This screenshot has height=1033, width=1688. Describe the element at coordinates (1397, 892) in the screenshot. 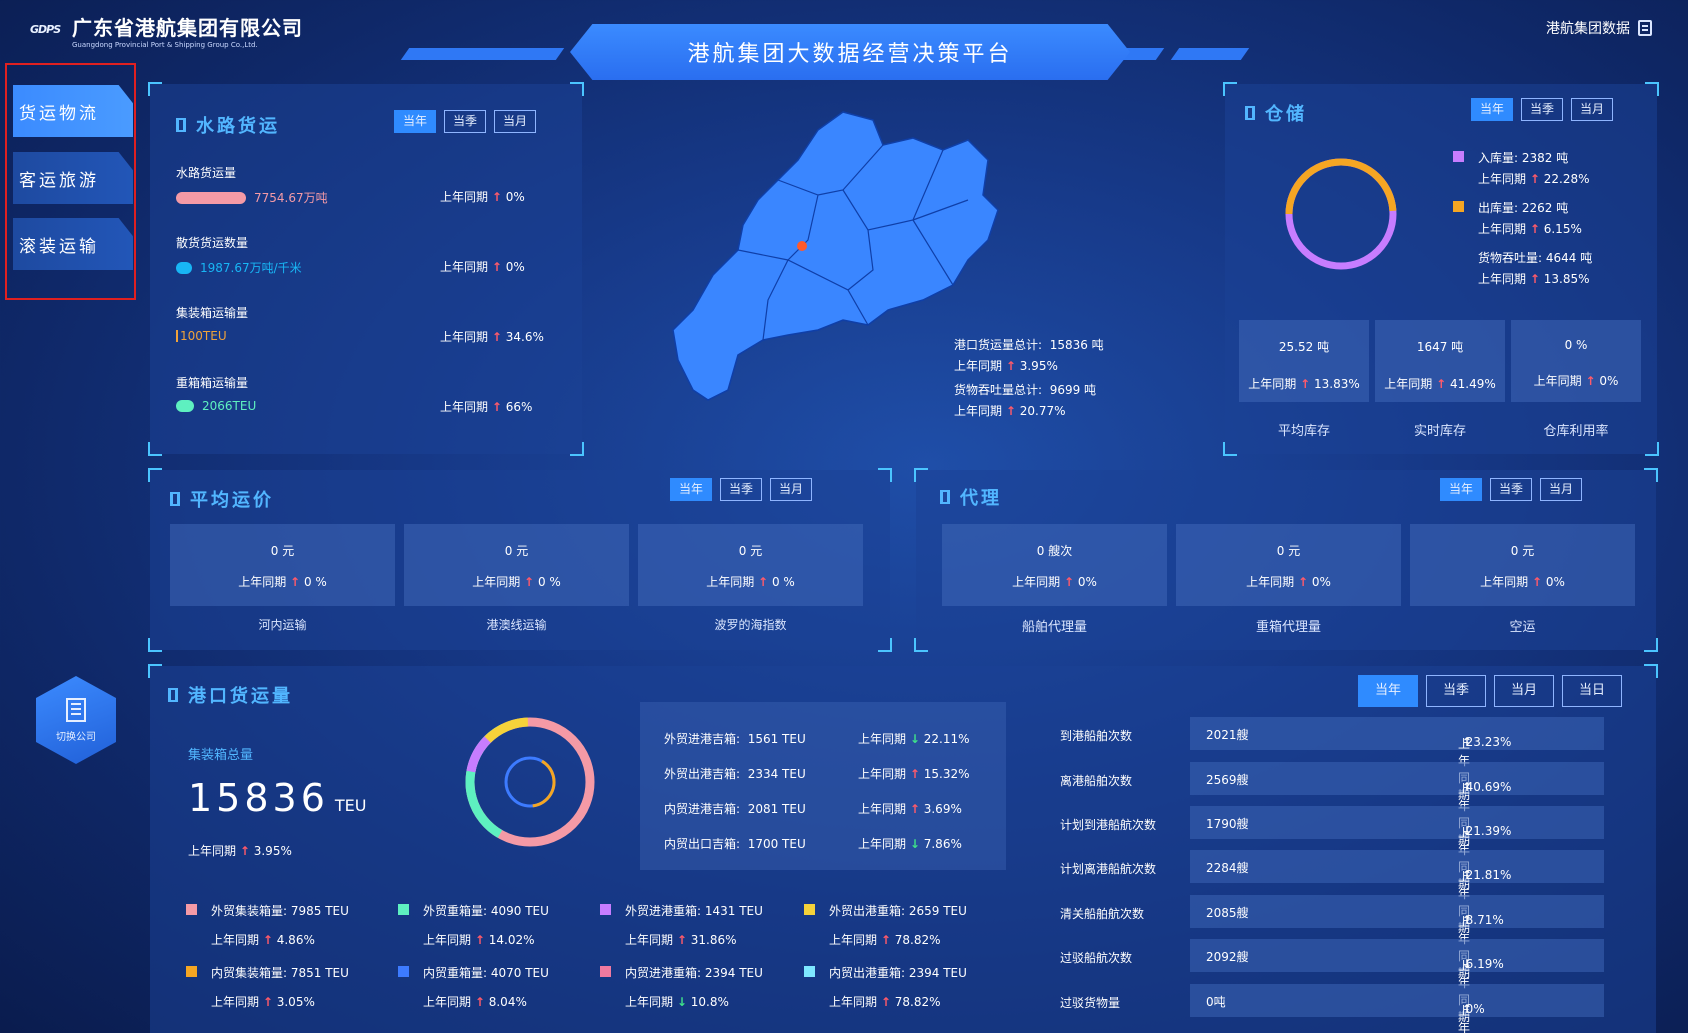

I see `ship-row: 2284艘上年同期 ↑ 21.81%` at that location.